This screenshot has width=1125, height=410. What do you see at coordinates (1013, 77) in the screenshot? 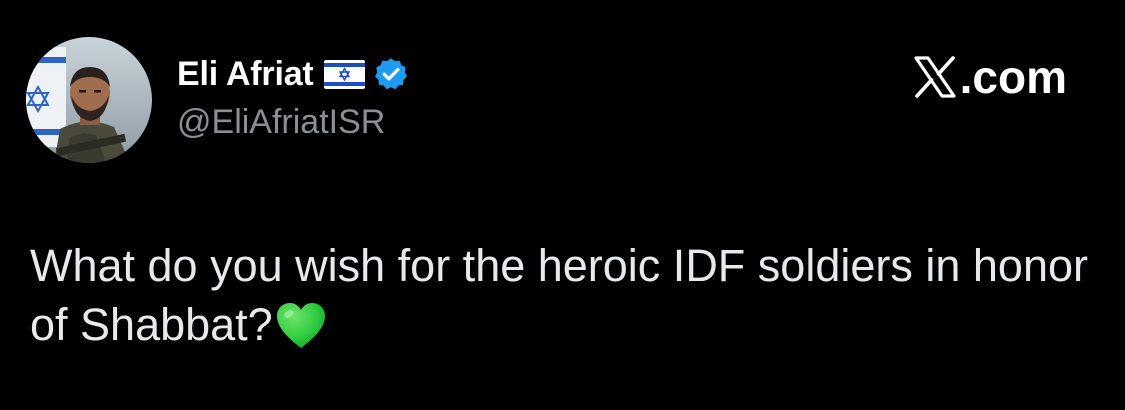
I see `brand-domain-suffix: .com` at bounding box center [1013, 77].